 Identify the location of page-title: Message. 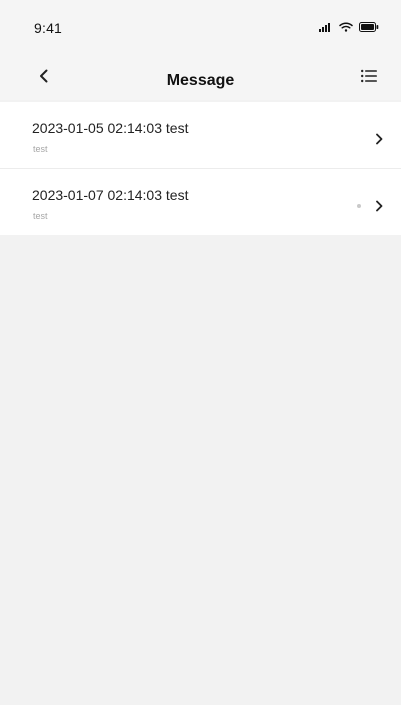
(200, 80).